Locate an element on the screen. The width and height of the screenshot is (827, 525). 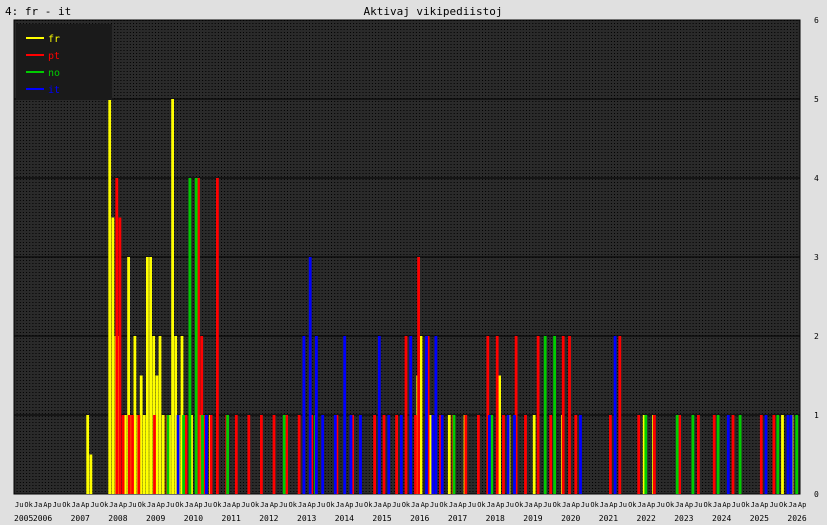
chart-title: Aktivaj vikipediistoj is located at coordinates (432, 11).